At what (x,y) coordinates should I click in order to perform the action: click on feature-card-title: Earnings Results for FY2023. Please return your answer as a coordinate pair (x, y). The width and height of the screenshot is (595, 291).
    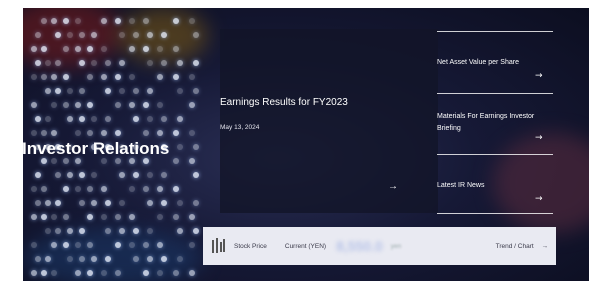
    Looking at the image, I should click on (284, 102).